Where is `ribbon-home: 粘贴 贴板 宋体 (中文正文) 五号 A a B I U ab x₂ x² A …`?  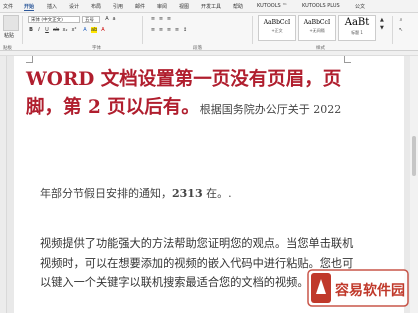 ribbon-home: 粘贴 贴板 宋体 (中文正文) 五号 A a B I U ab x₂ x² A … is located at coordinates (209, 32).